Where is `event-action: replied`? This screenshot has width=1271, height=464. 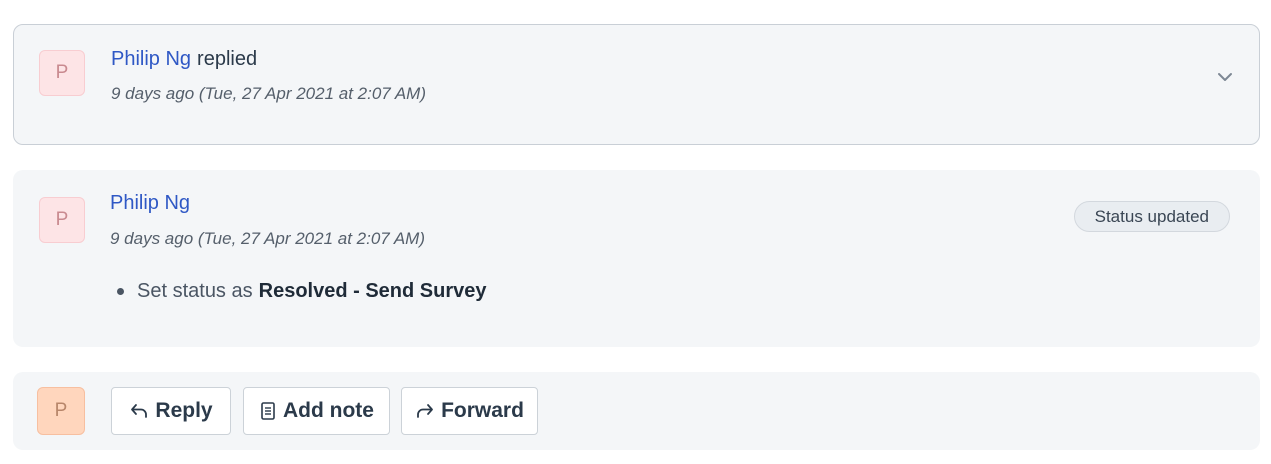 event-action: replied is located at coordinates (227, 59).